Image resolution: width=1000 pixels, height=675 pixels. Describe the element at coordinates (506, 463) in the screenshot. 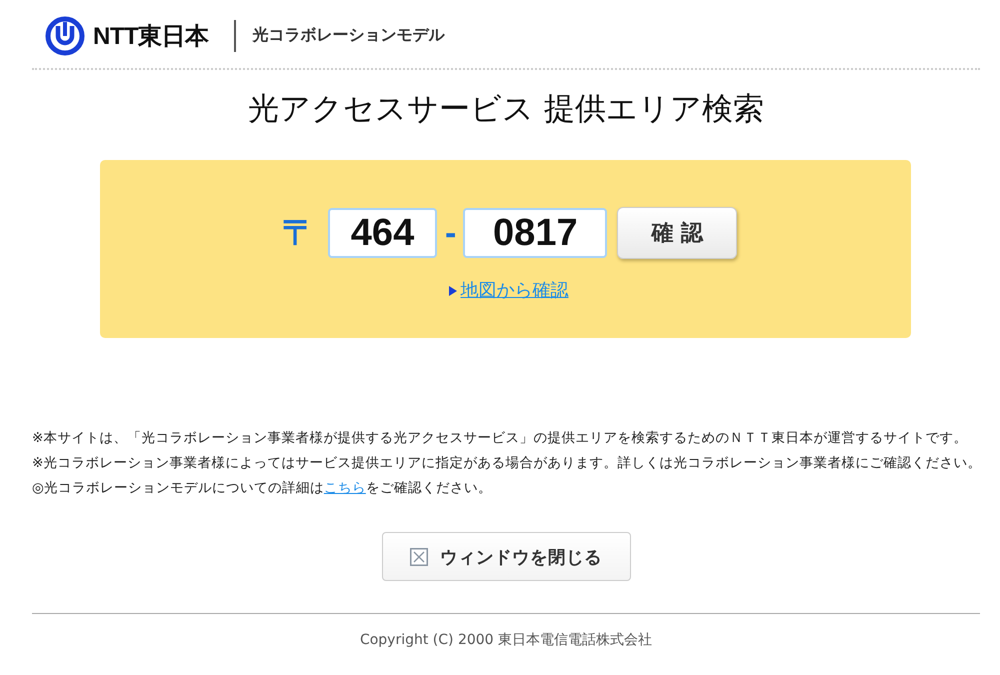

I see `note-text: ※光コラボレーション事業者様によってはサービス提供エリアに指定がある場合があります。詳しくは光コラボレーション事業者様にご確認ください。` at that location.